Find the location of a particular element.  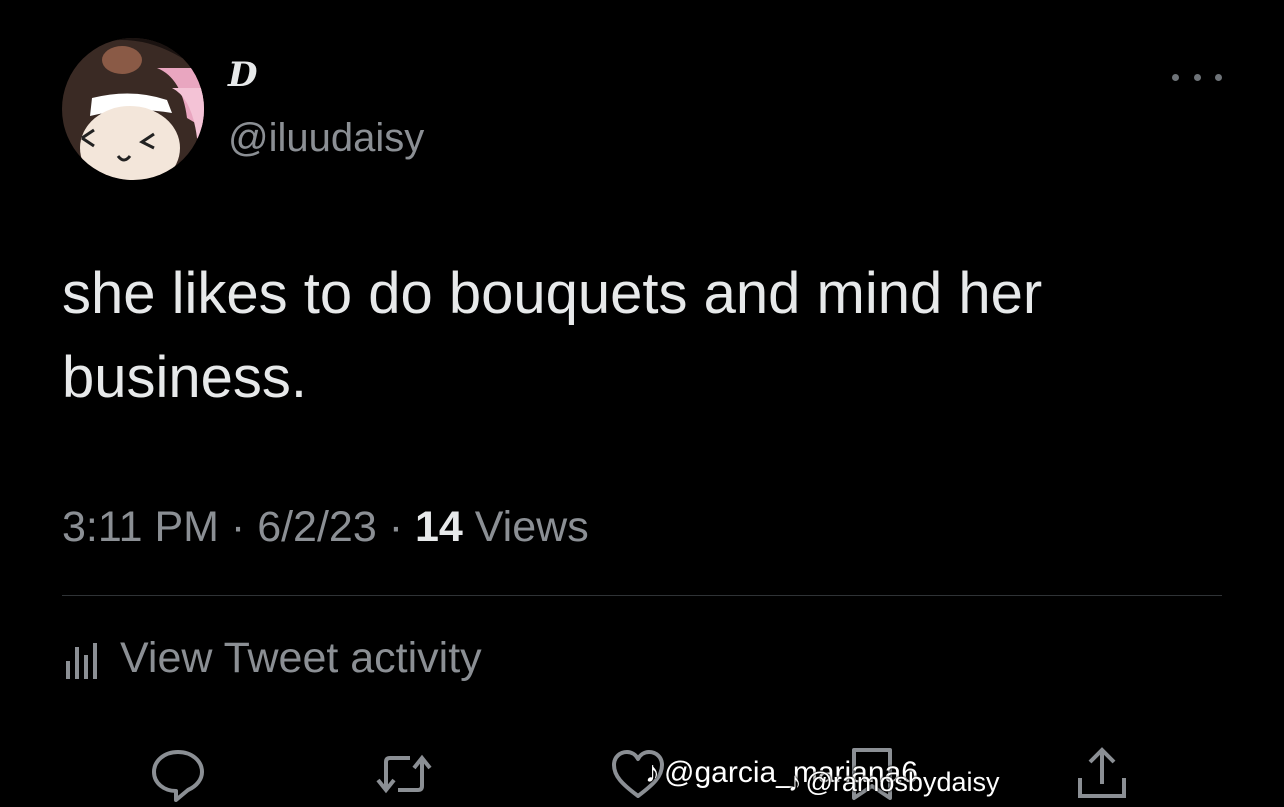

share-icon is located at coordinates (1102, 772).